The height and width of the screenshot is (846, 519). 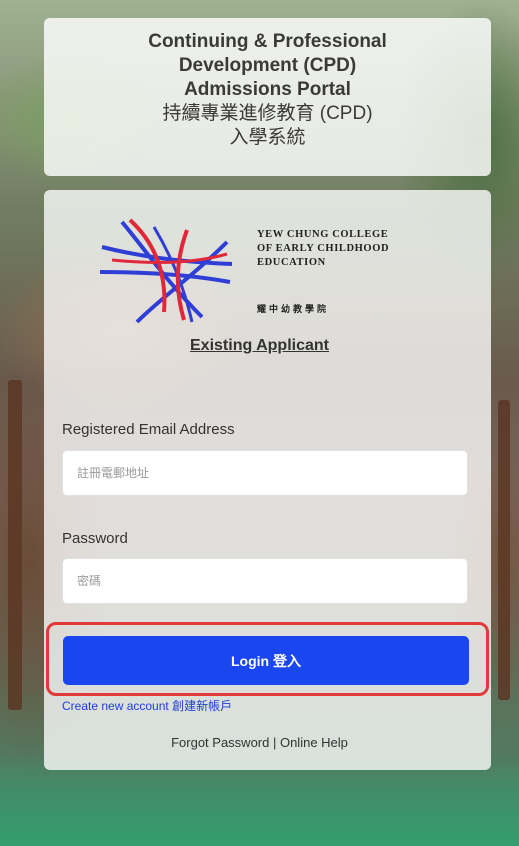 What do you see at coordinates (267, 41) in the screenshot?
I see `portal-title-en-line1: Continuing & Professional` at bounding box center [267, 41].